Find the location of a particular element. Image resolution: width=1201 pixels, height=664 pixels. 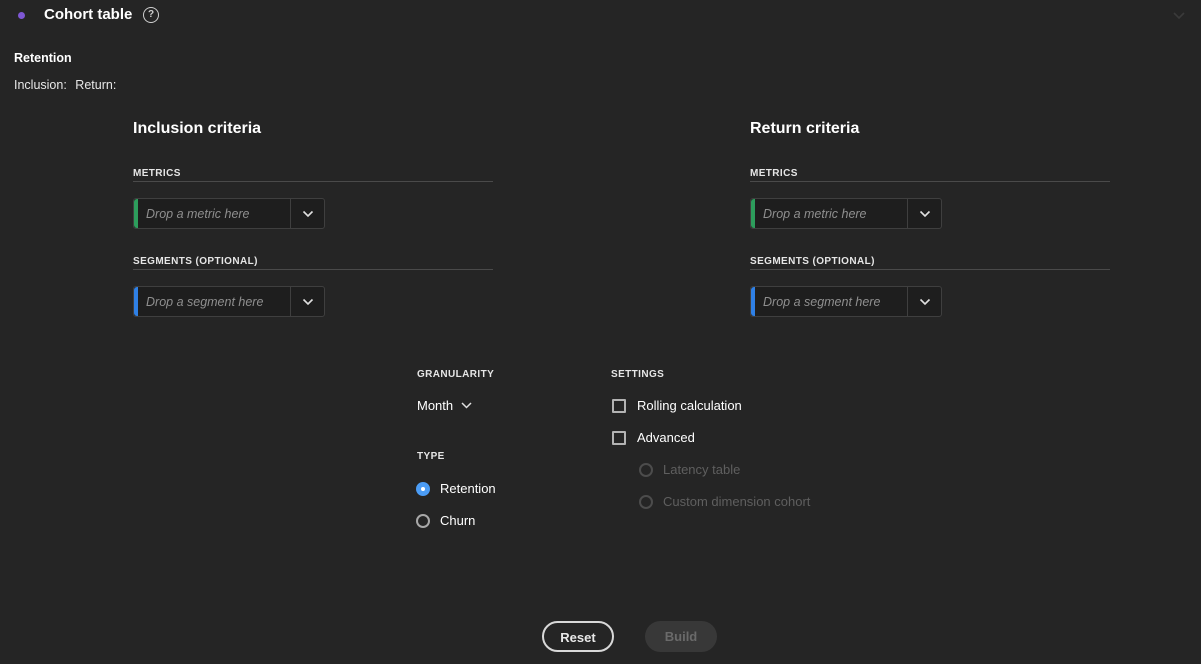

inclusion-segment-dropdown is located at coordinates (307, 301).